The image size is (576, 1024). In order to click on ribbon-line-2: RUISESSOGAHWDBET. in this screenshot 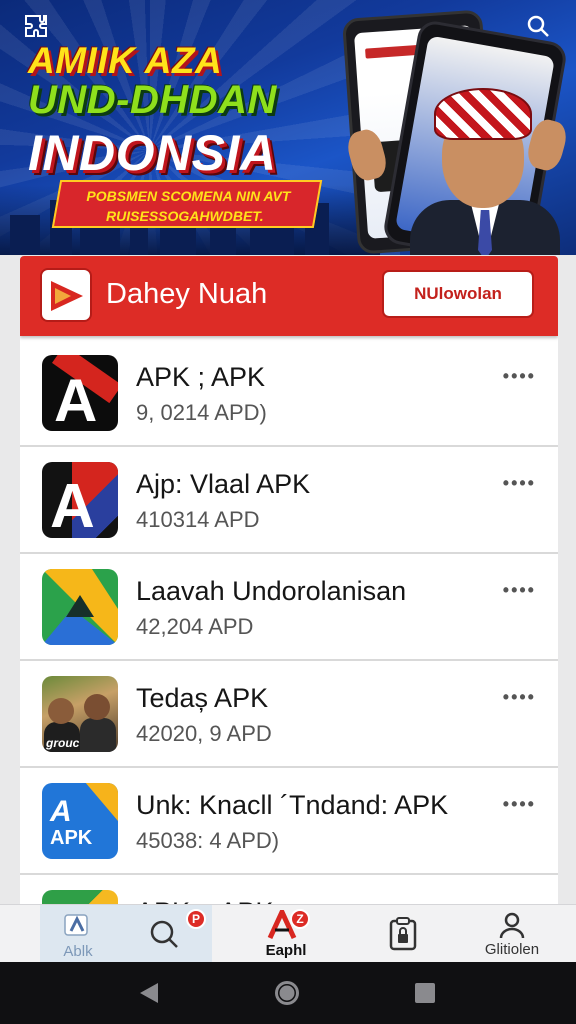, I will do `click(185, 216)`.